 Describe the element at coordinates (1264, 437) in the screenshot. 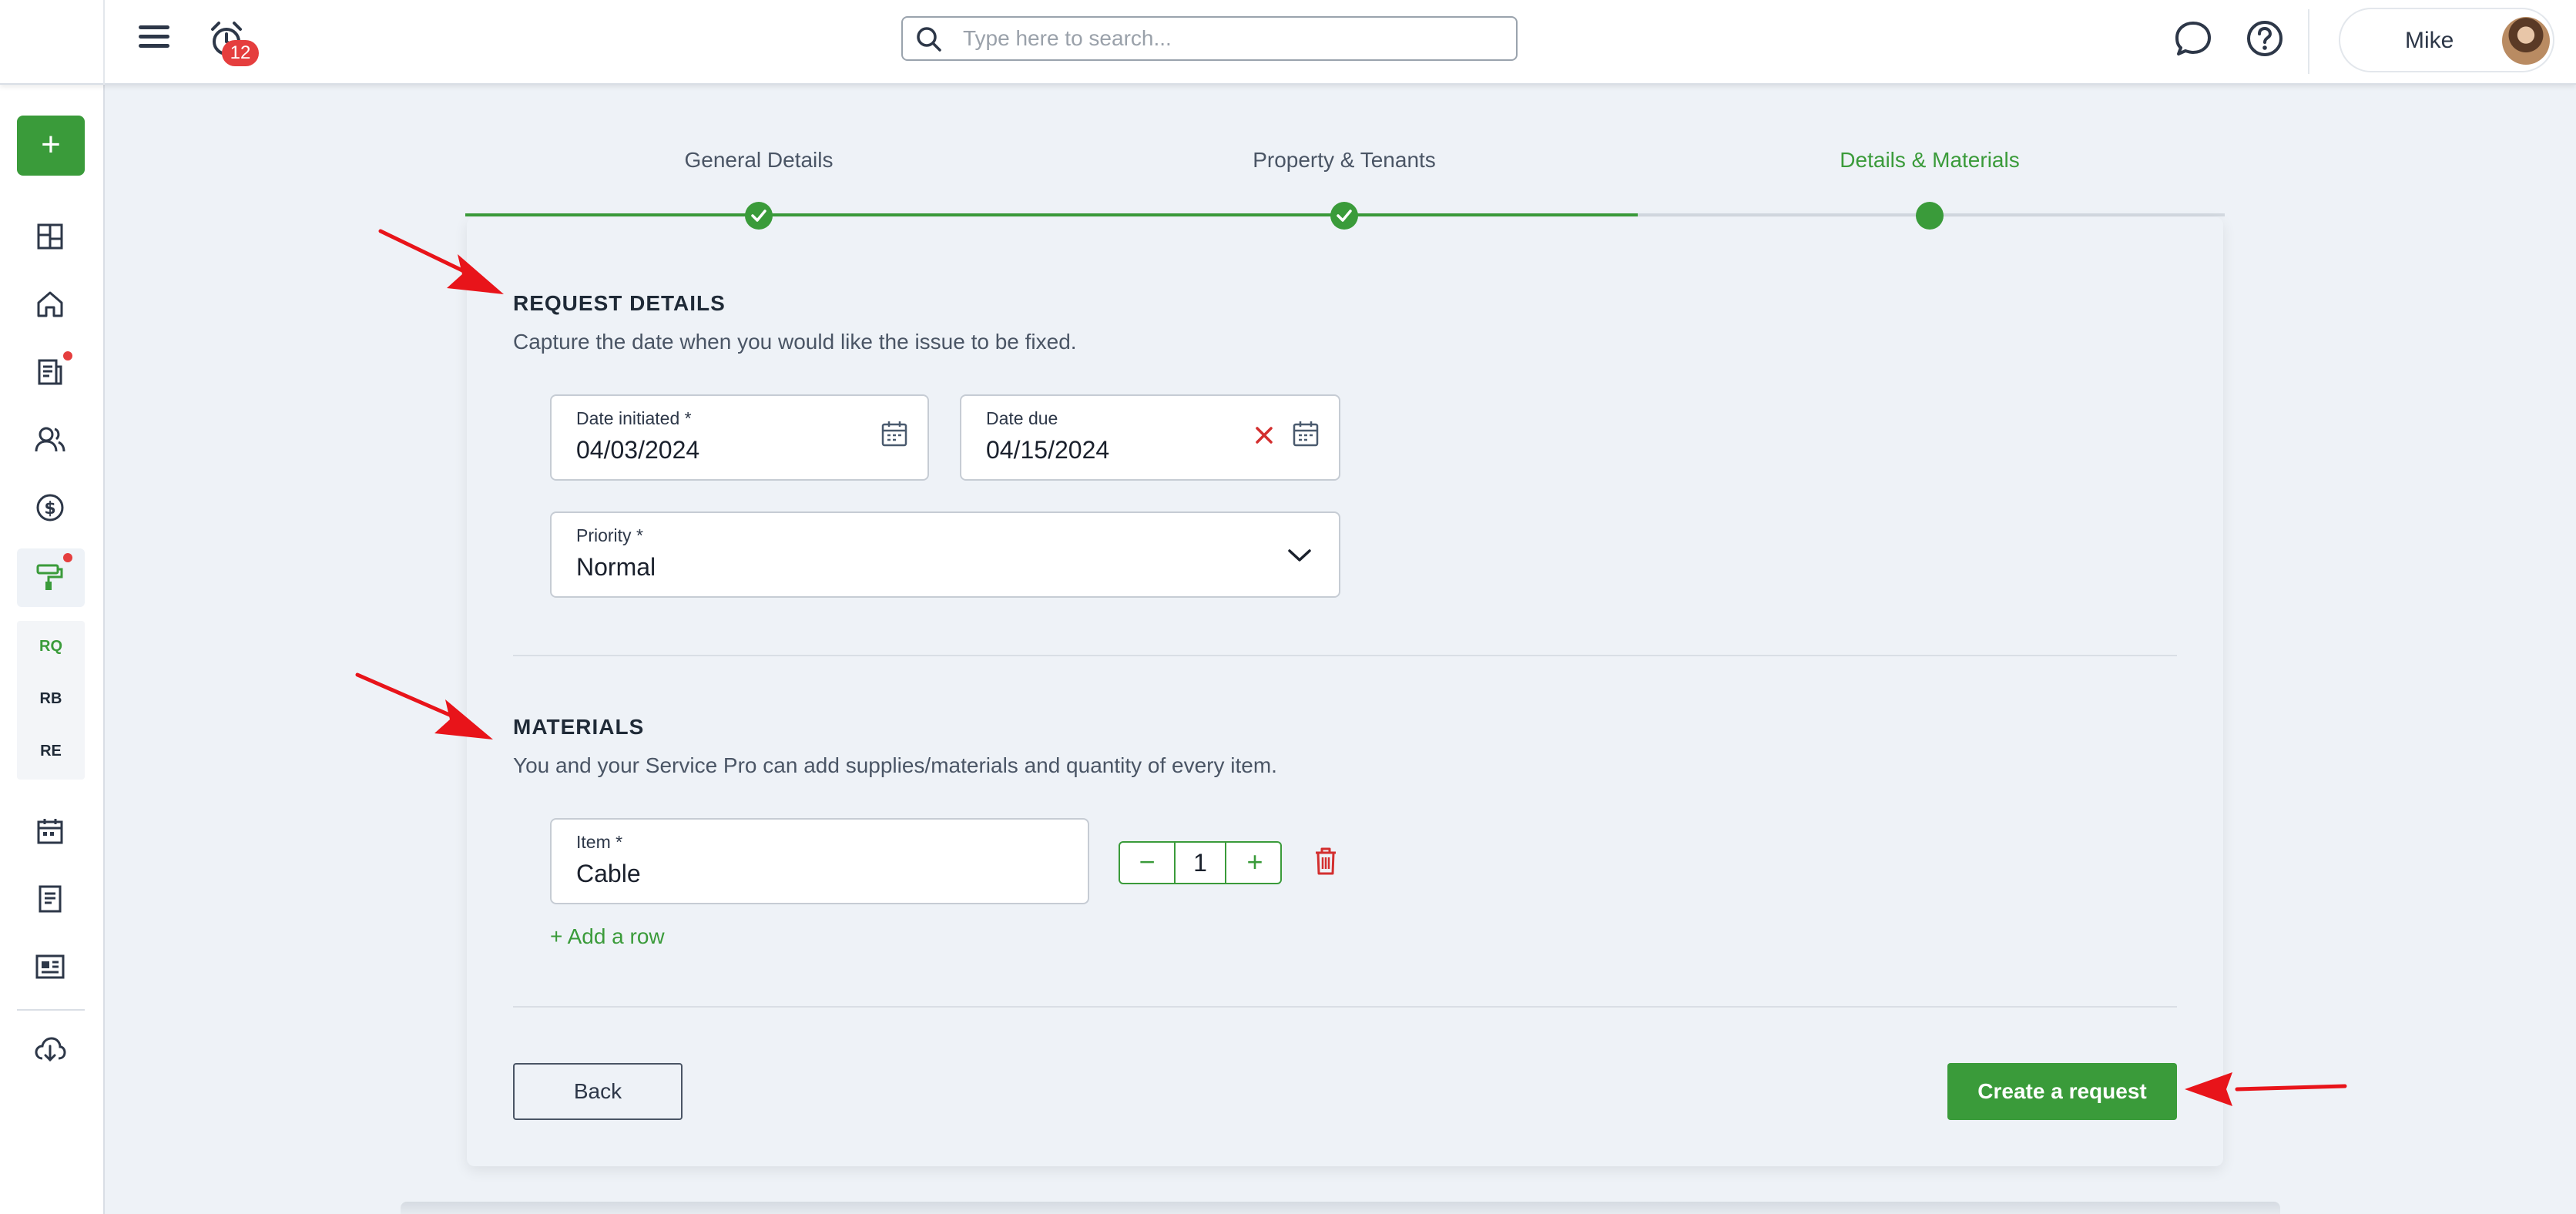

I see `clear-date-icon` at that location.